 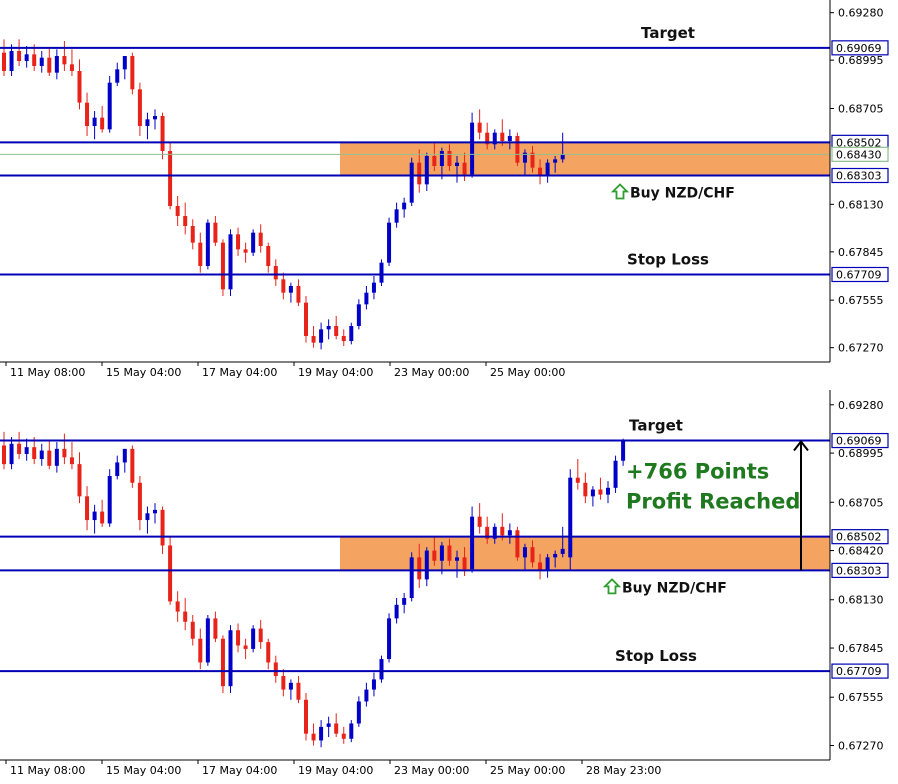 What do you see at coordinates (861, 252) in the screenshot?
I see `price-tick-label: 0.67845` at bounding box center [861, 252].